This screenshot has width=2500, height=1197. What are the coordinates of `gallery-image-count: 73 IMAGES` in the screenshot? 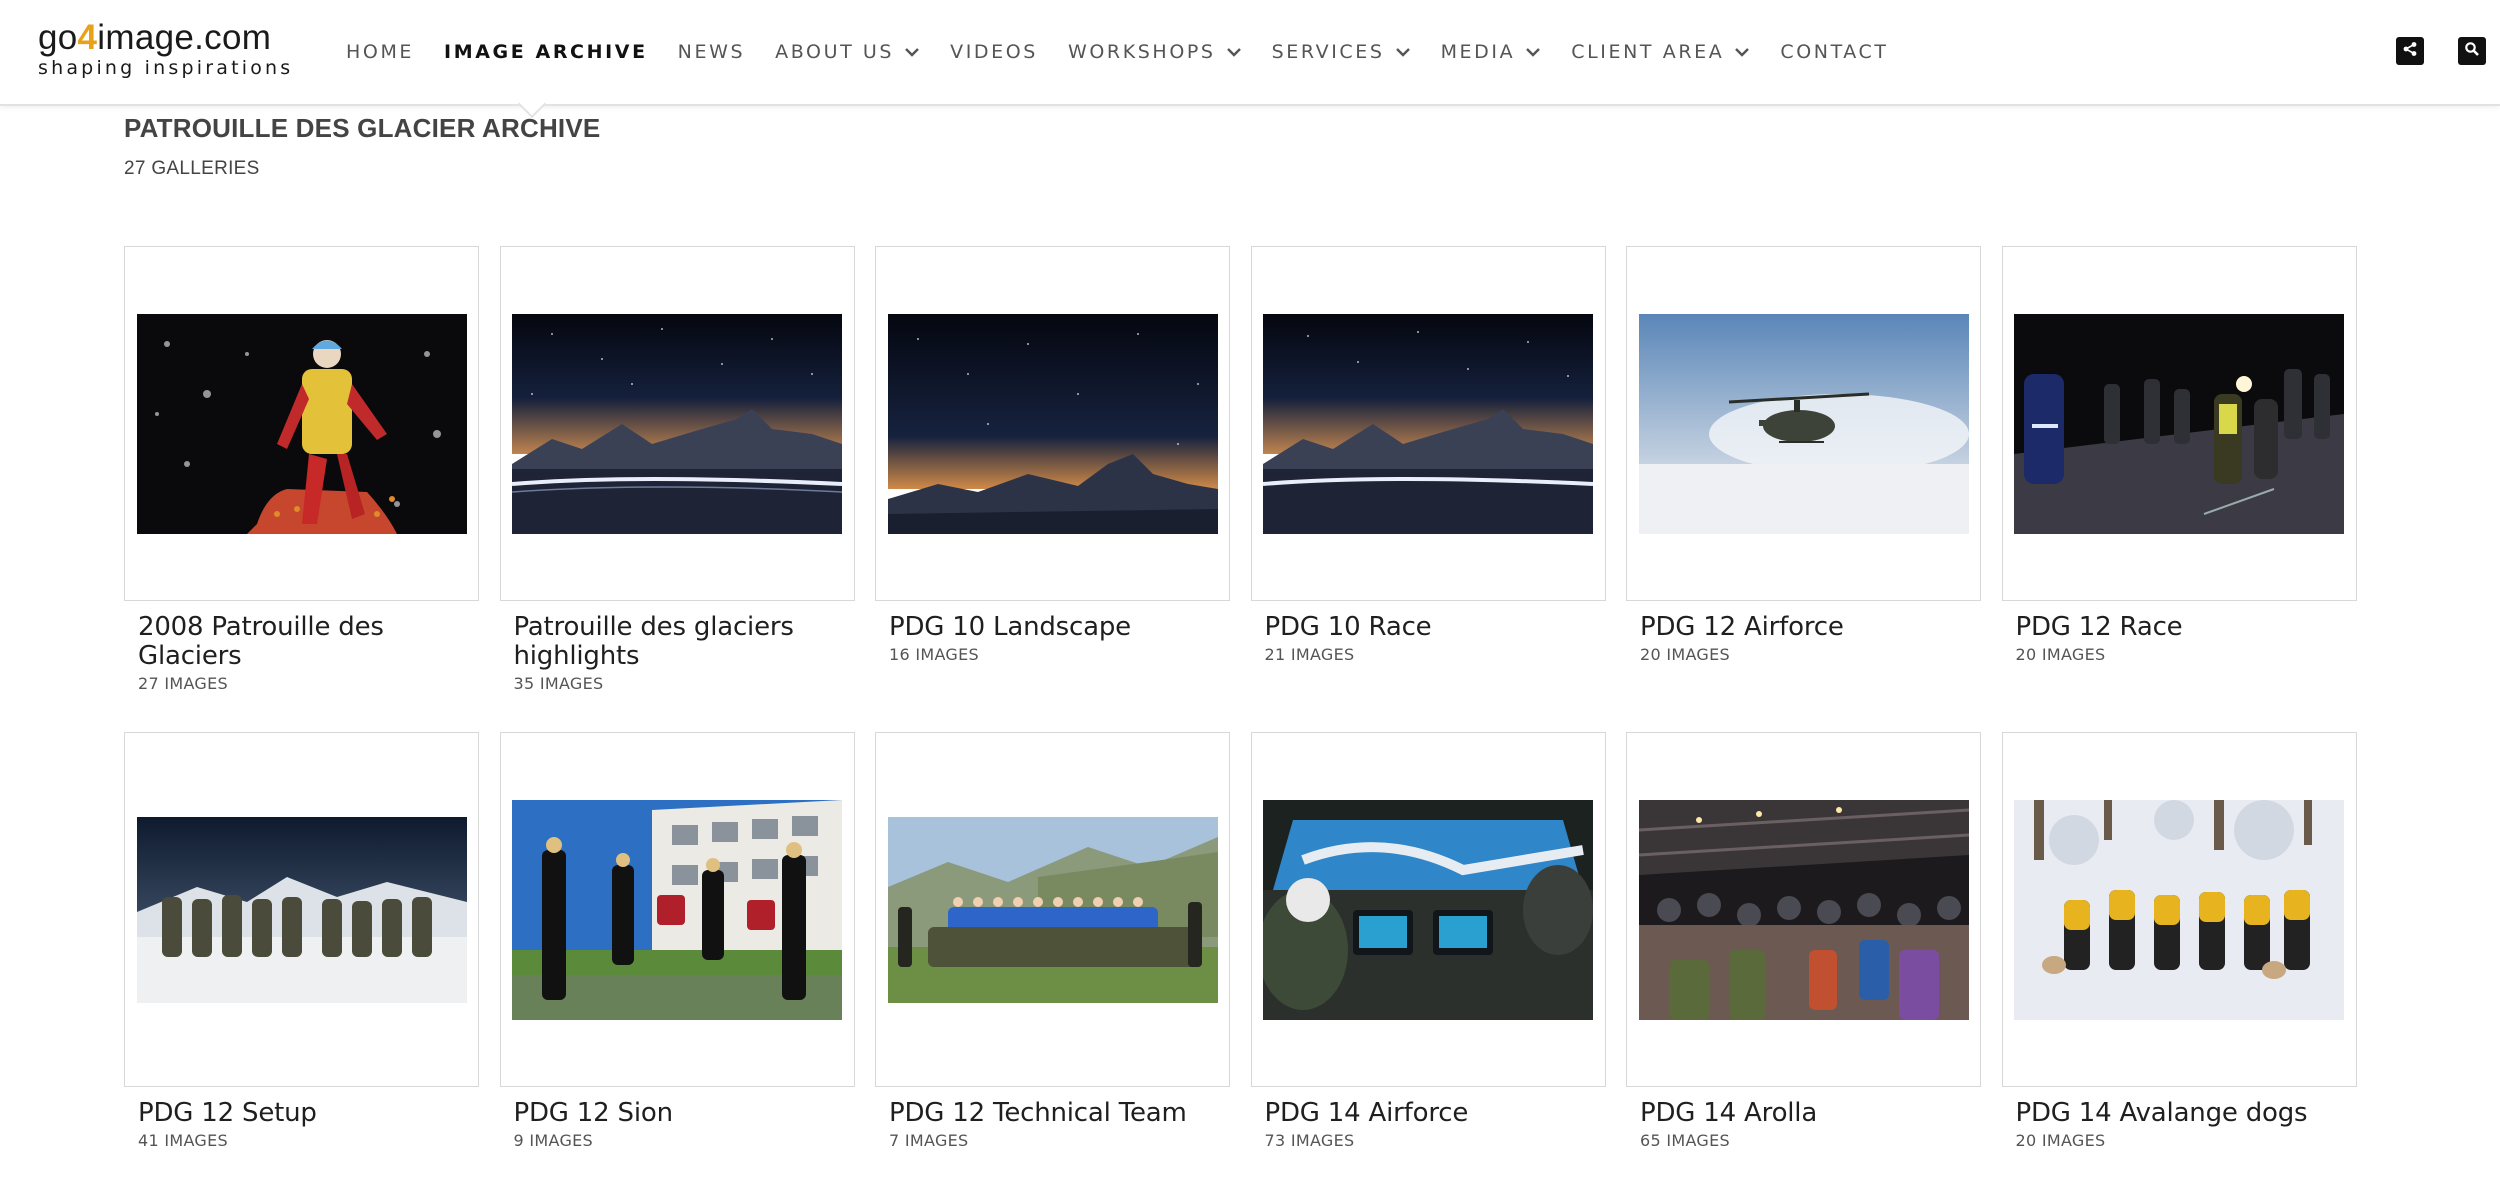 It's located at (1309, 1140).